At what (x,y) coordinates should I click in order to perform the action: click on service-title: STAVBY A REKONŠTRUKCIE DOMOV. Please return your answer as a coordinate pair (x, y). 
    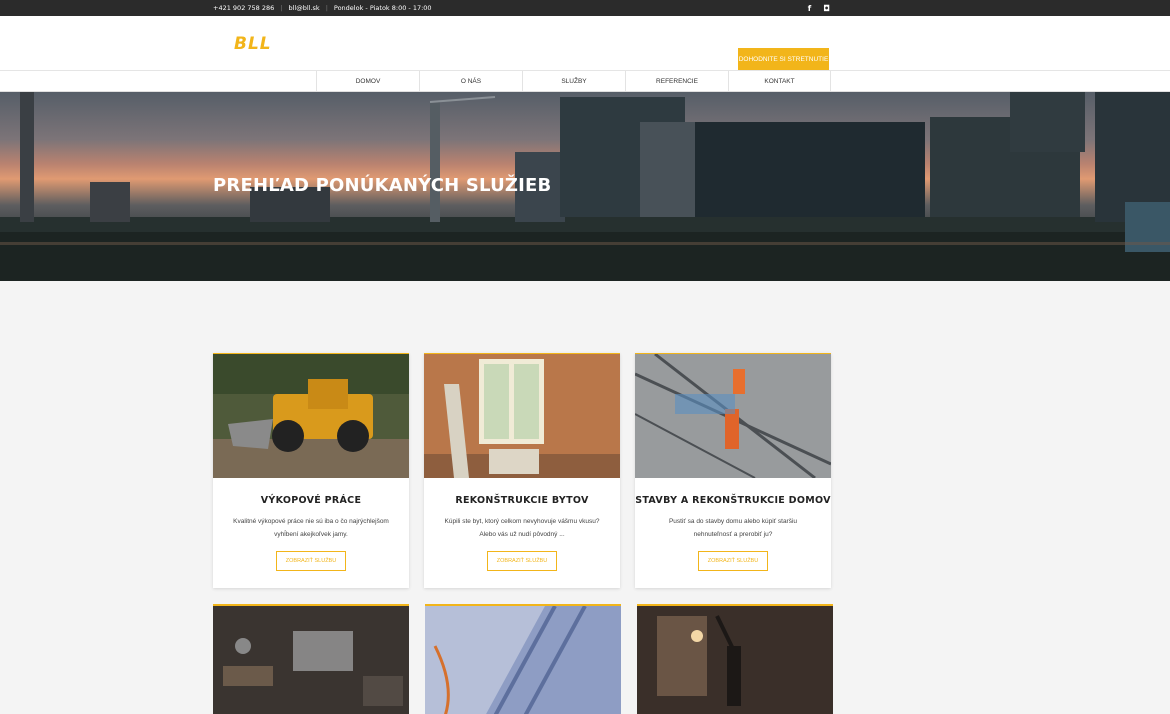
    Looking at the image, I should click on (733, 500).